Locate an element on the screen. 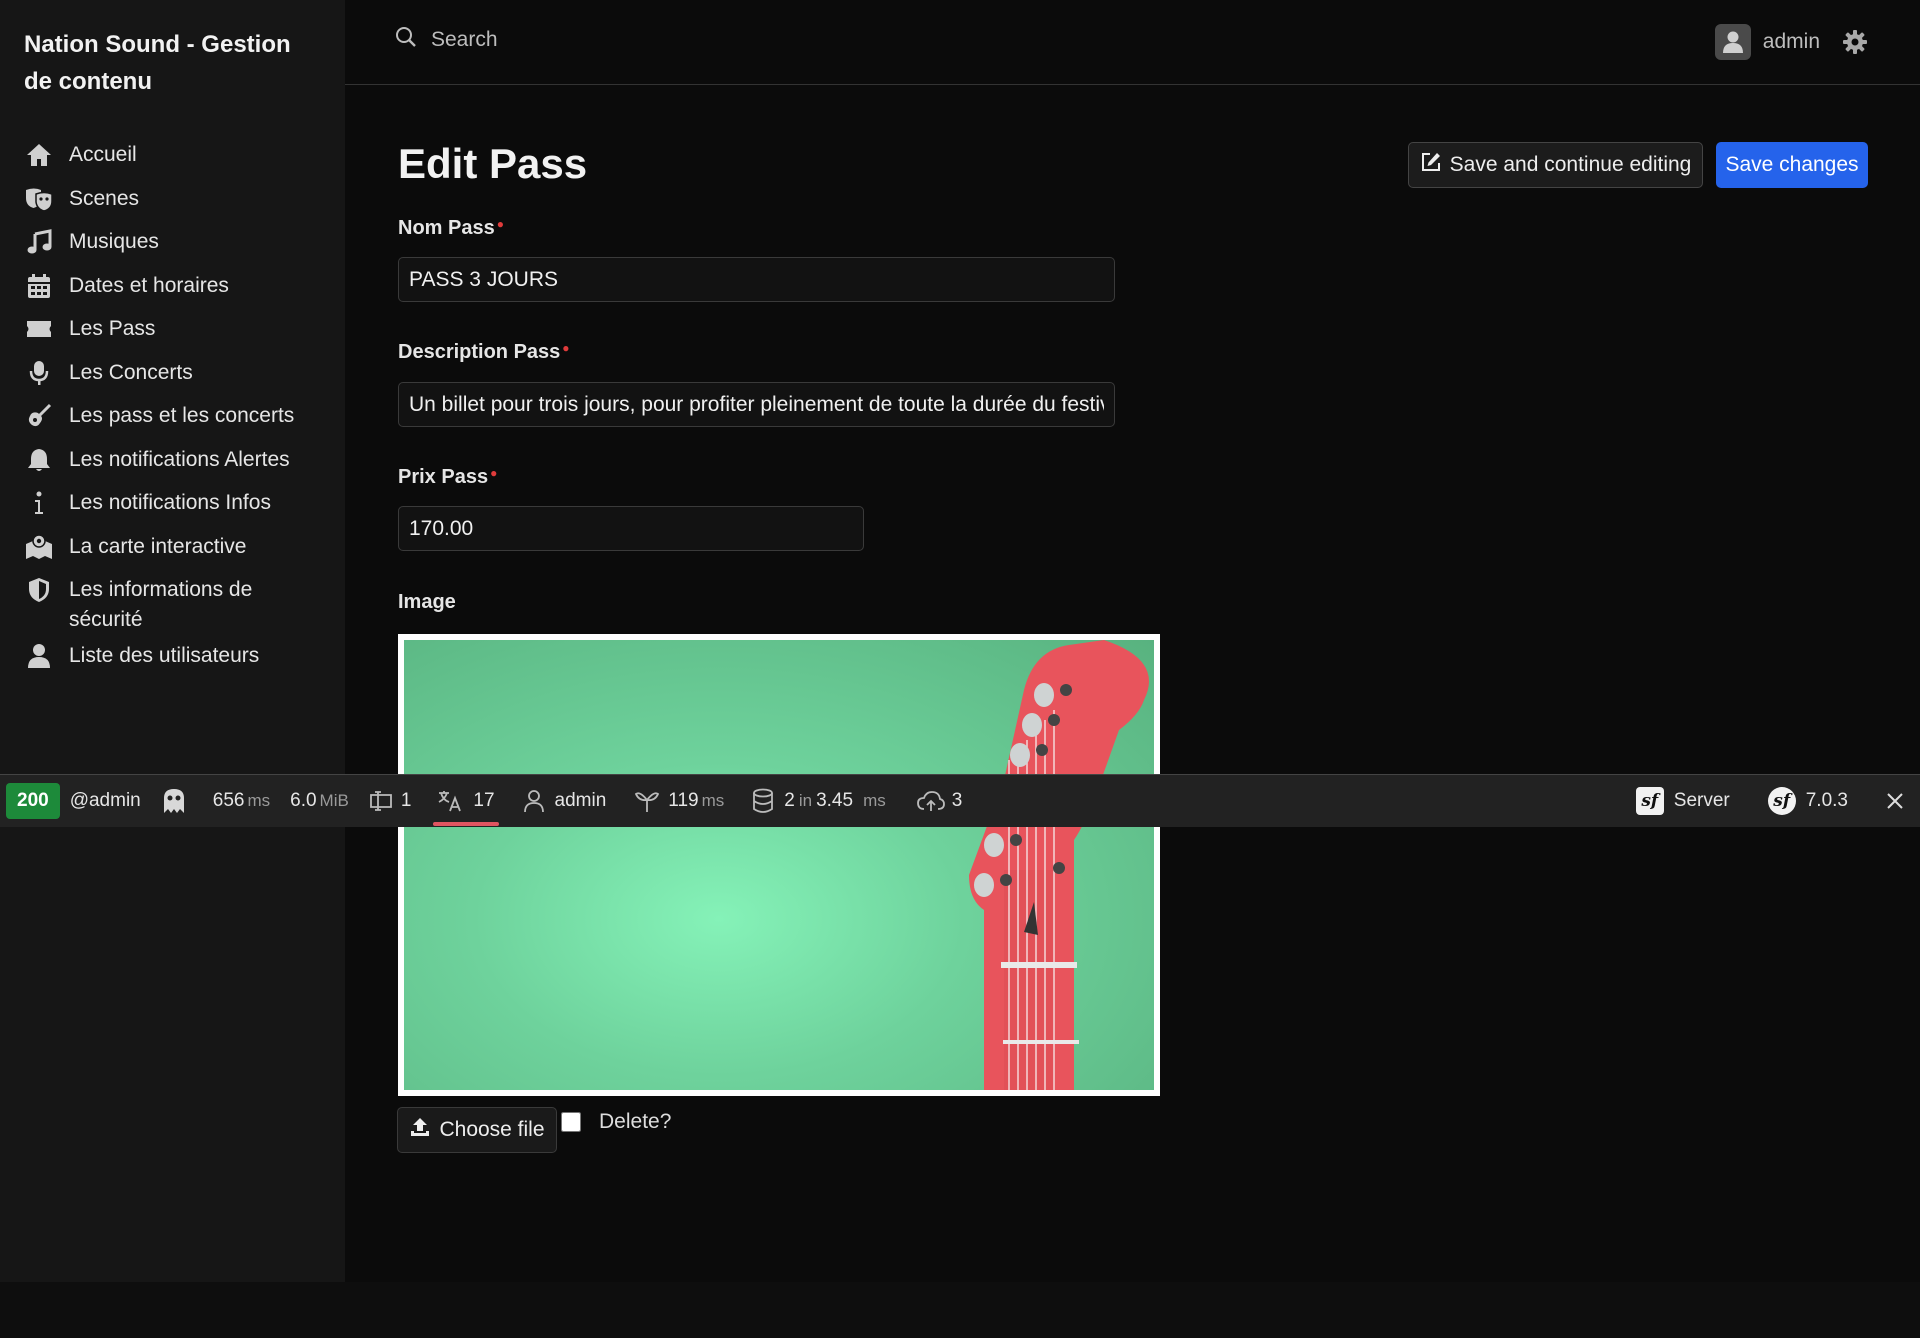 The image size is (1920, 1338). choose-file-button: Choose file is located at coordinates (477, 1130).